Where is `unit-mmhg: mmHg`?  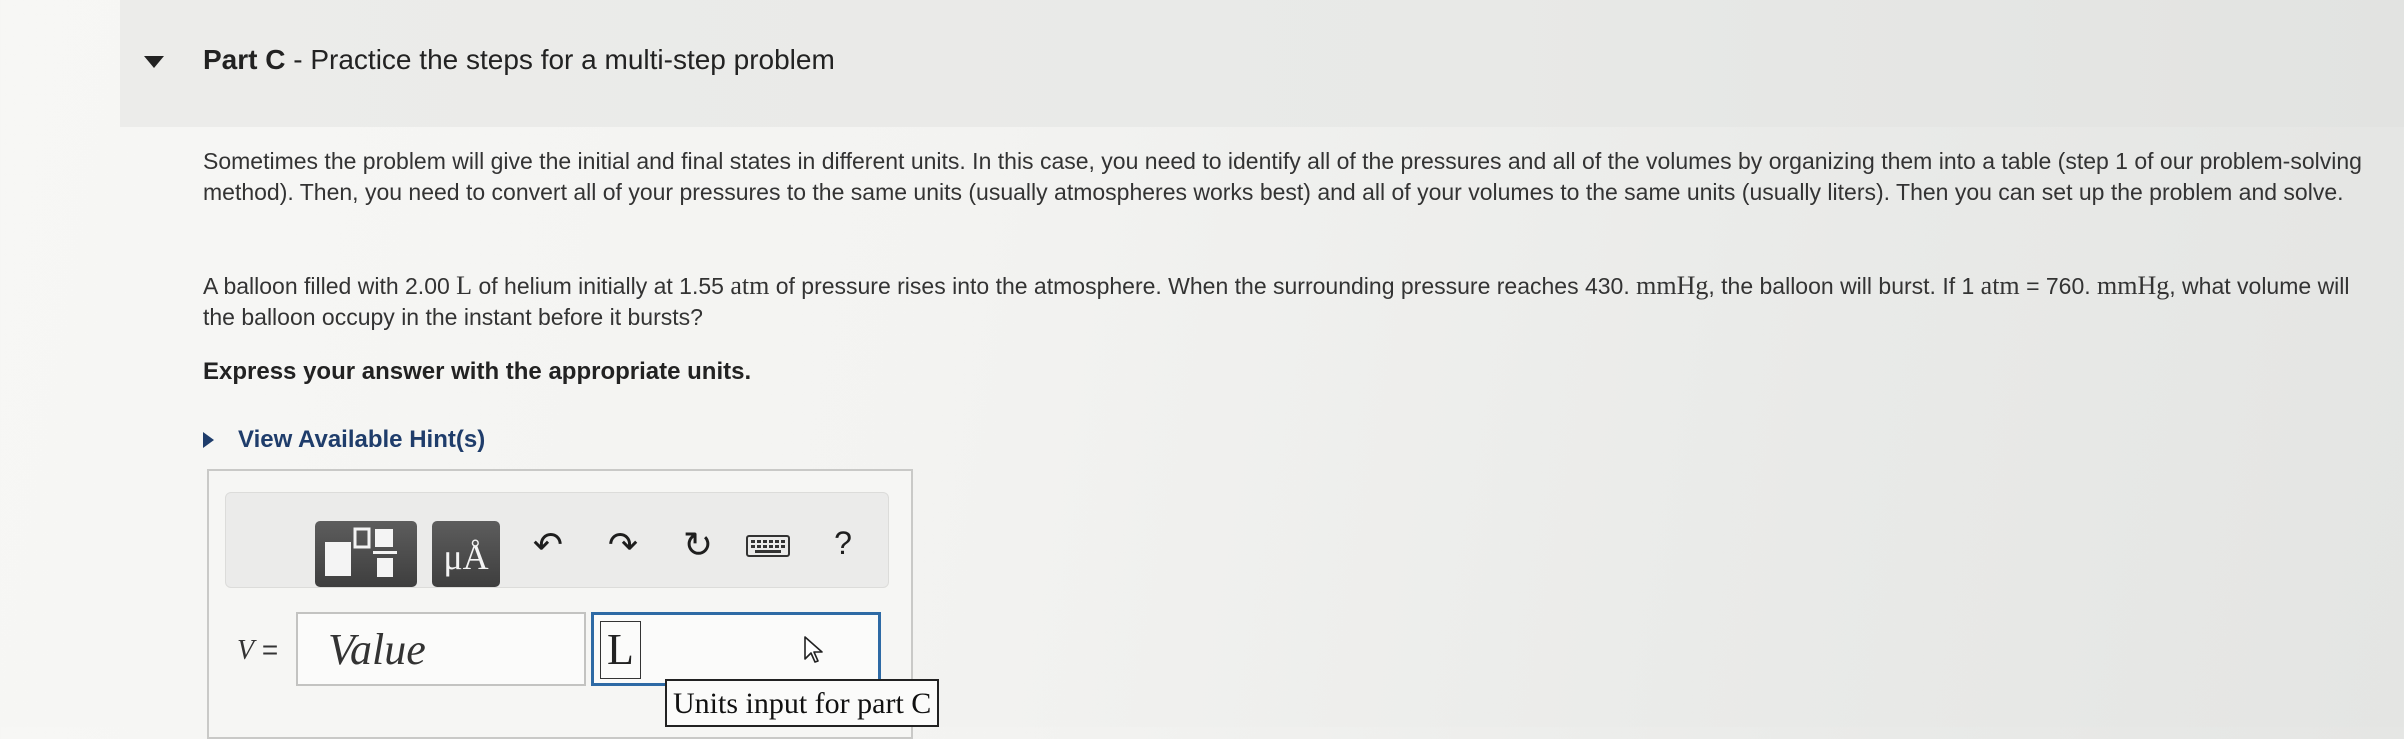
unit-mmhg: mmHg is located at coordinates (1672, 285).